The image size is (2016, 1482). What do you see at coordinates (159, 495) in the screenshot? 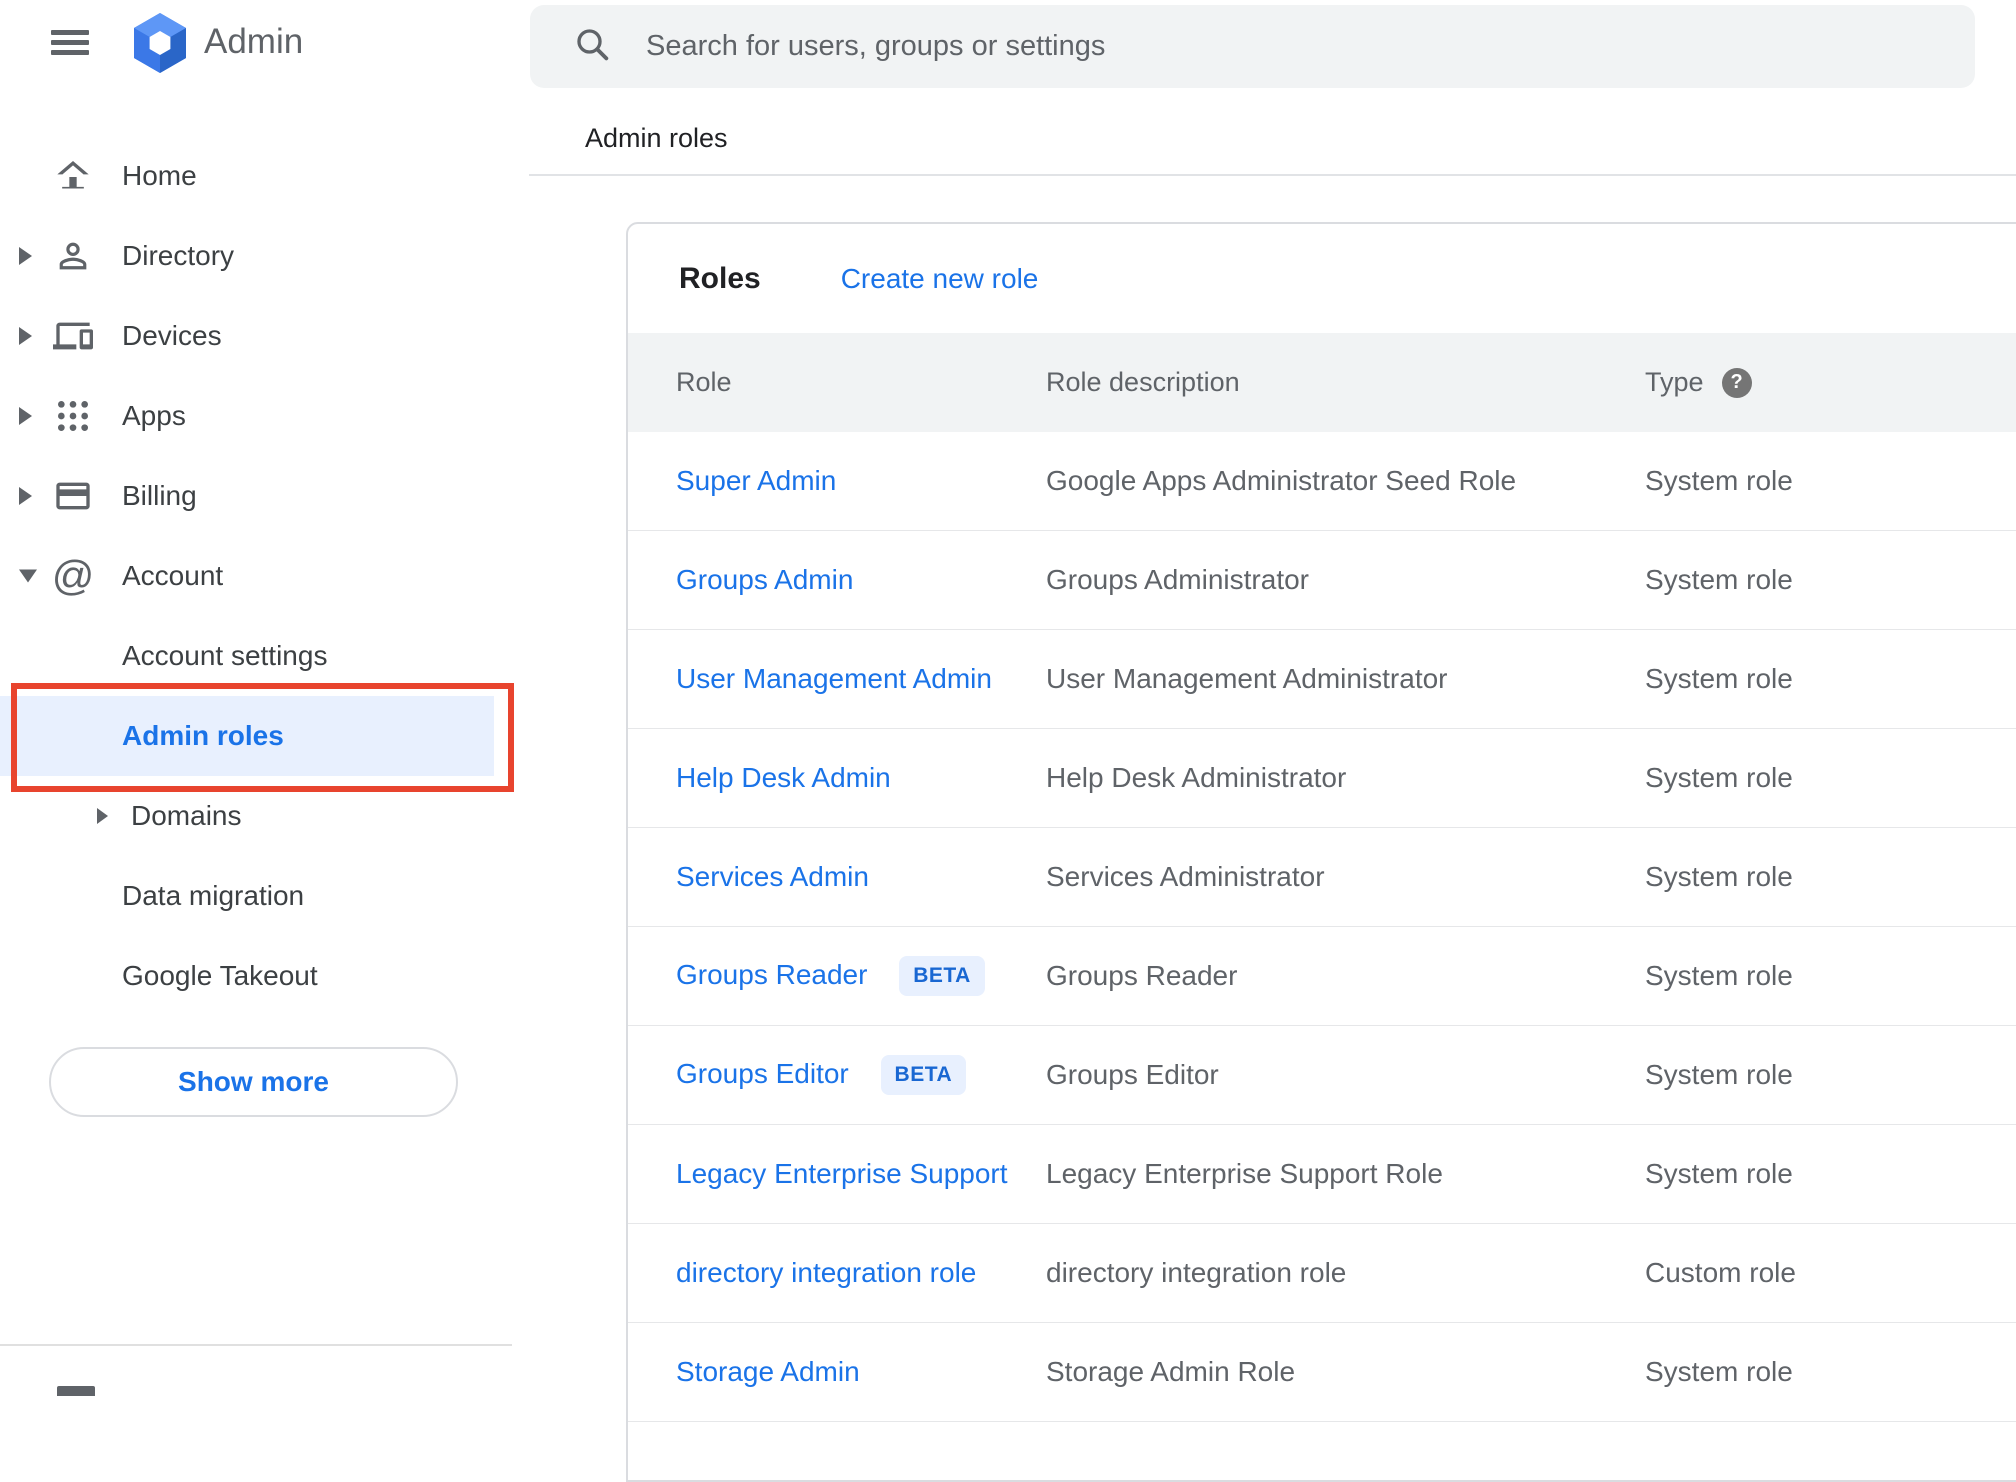
I see `sidebar-item-label: Billing` at bounding box center [159, 495].